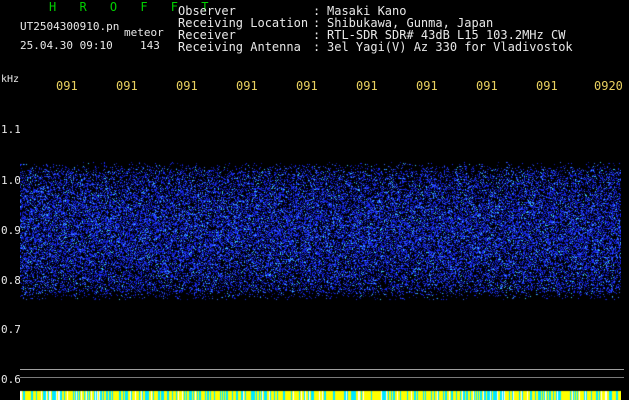 This screenshot has width=629, height=400. I want to click on x-tick-label: 0920, so click(608, 86).